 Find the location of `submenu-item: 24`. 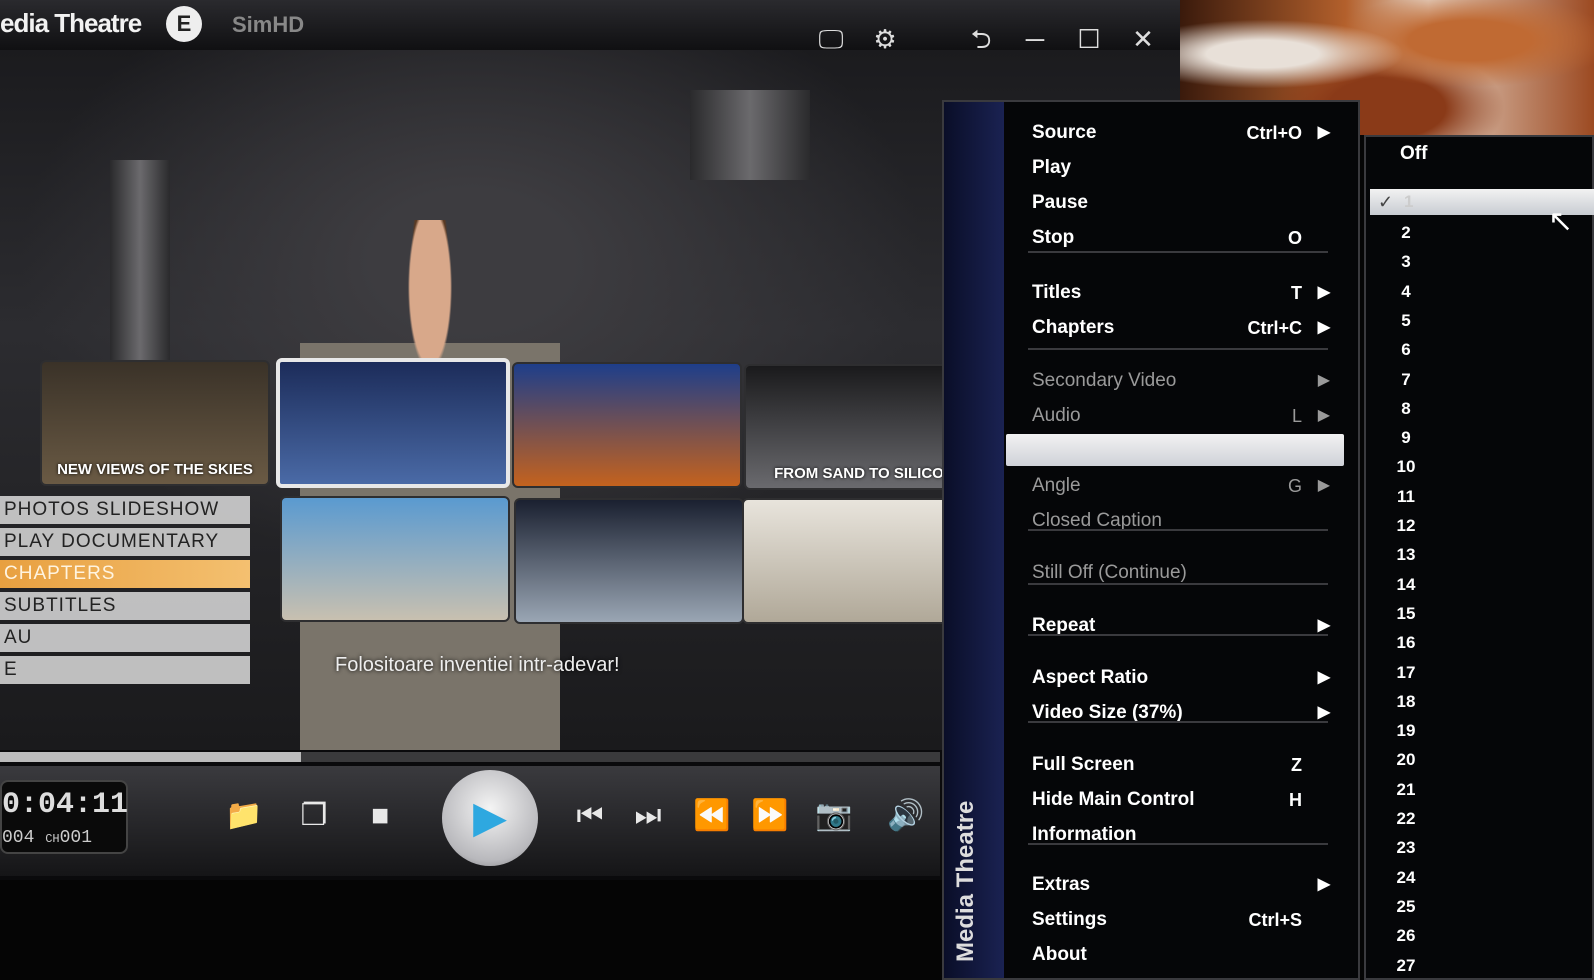

submenu-item: 24 is located at coordinates (1406, 878).